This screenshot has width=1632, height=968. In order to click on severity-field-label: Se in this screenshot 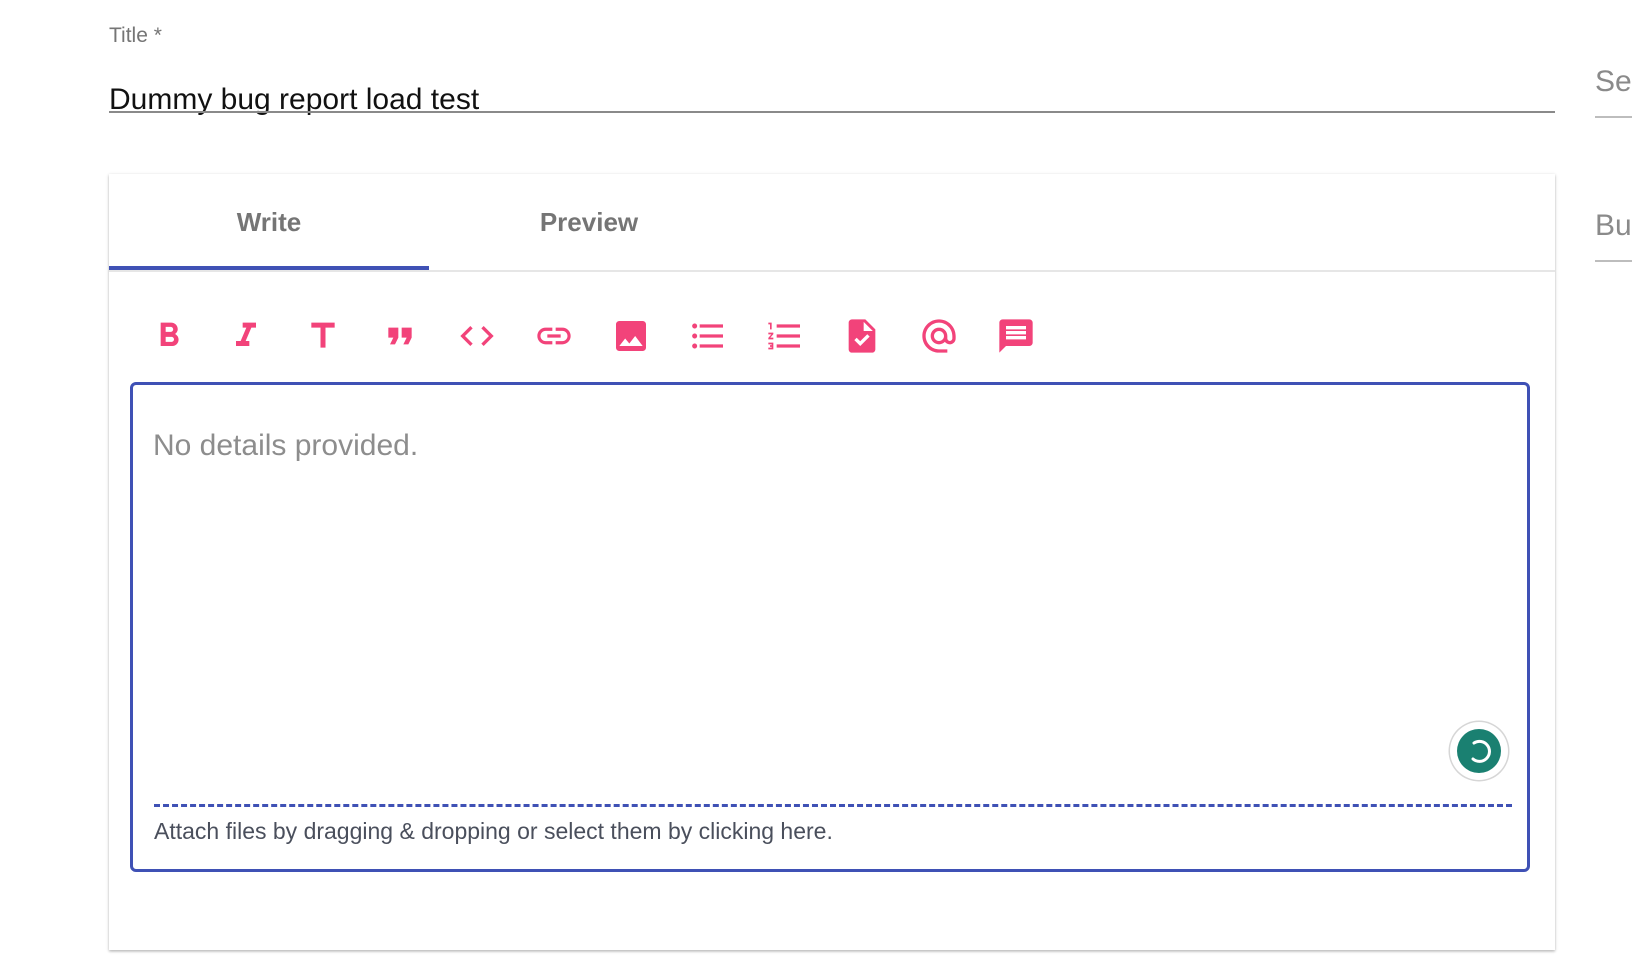, I will do `click(1613, 81)`.